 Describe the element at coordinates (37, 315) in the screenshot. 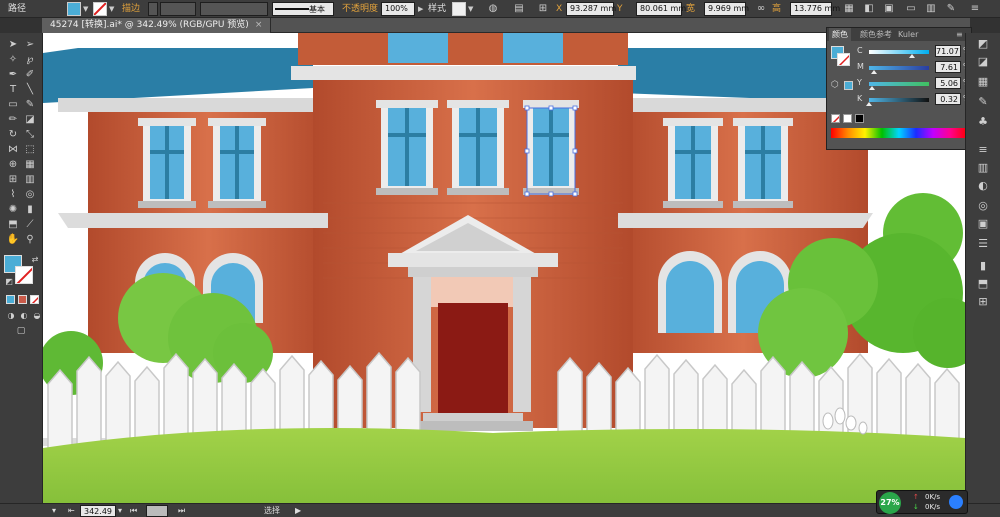

I see `draw-inside-icon: ◒` at that location.